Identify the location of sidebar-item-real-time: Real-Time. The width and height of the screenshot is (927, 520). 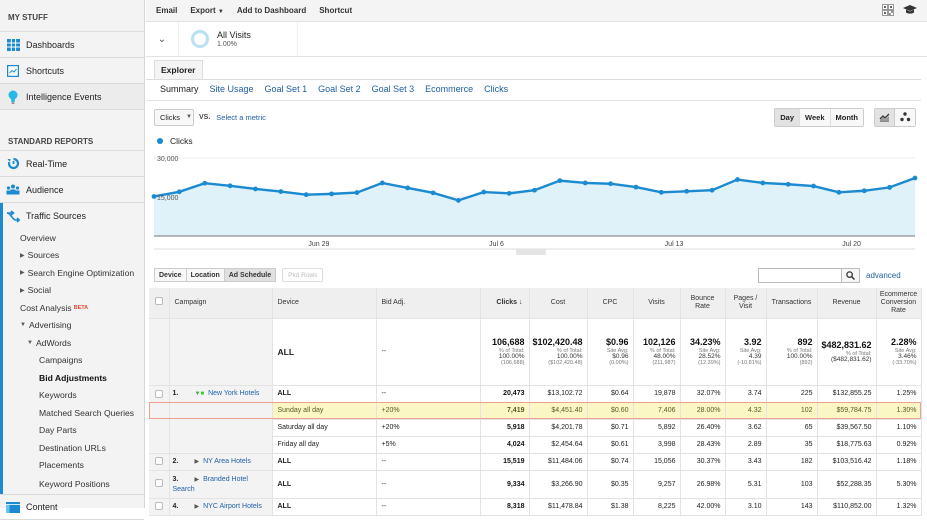
(72, 164).